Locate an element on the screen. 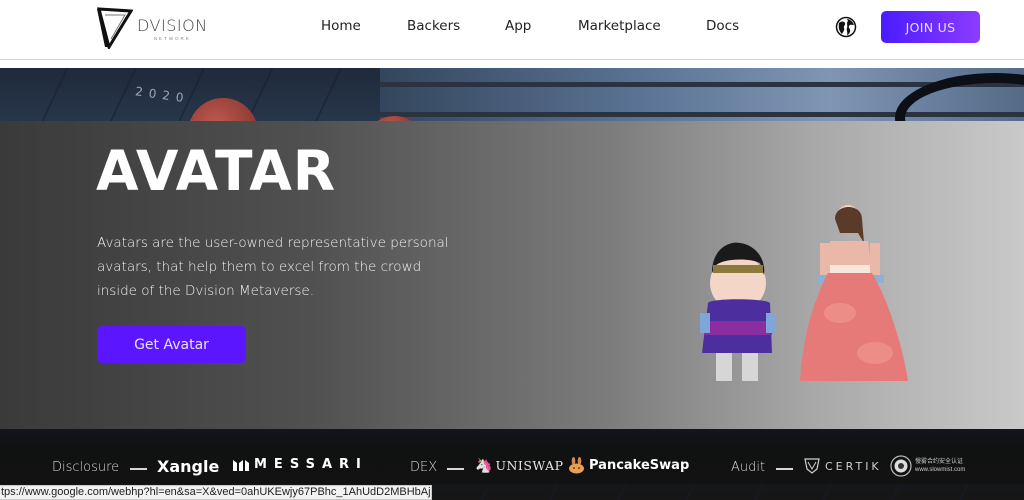 This screenshot has width=1024, height=500. partners-label-disclosure: Disclosure is located at coordinates (86, 467).